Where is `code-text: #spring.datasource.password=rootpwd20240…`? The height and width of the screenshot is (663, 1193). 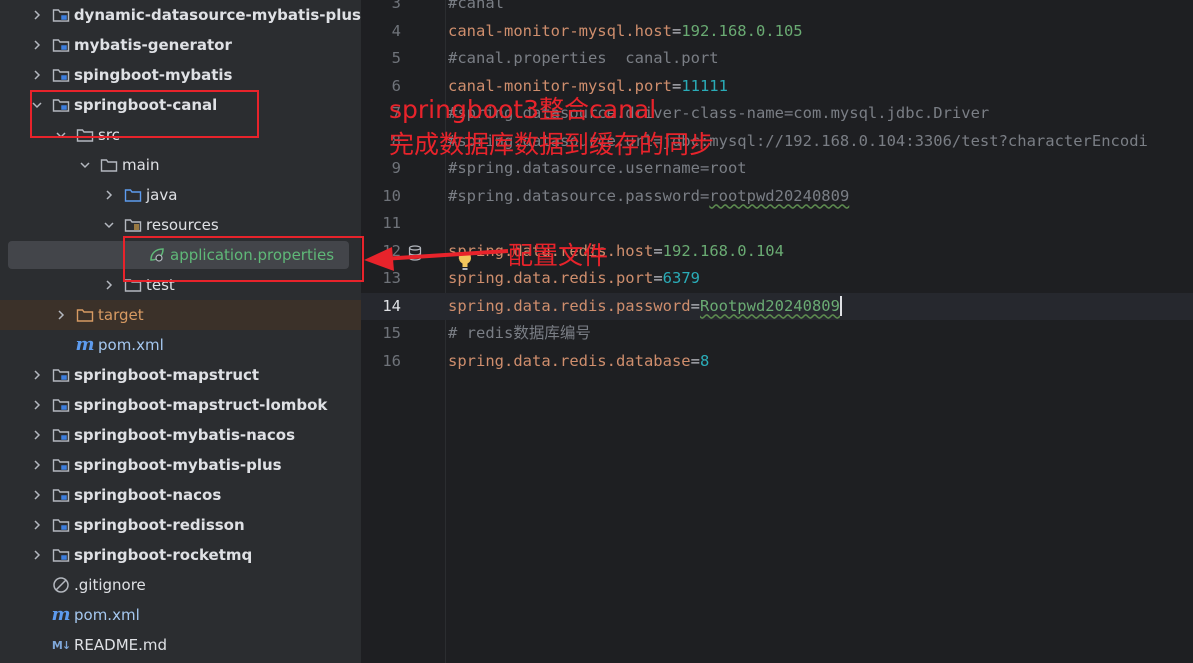
code-text: #spring.datasource.password=rootpwd20240… is located at coordinates (648, 196).